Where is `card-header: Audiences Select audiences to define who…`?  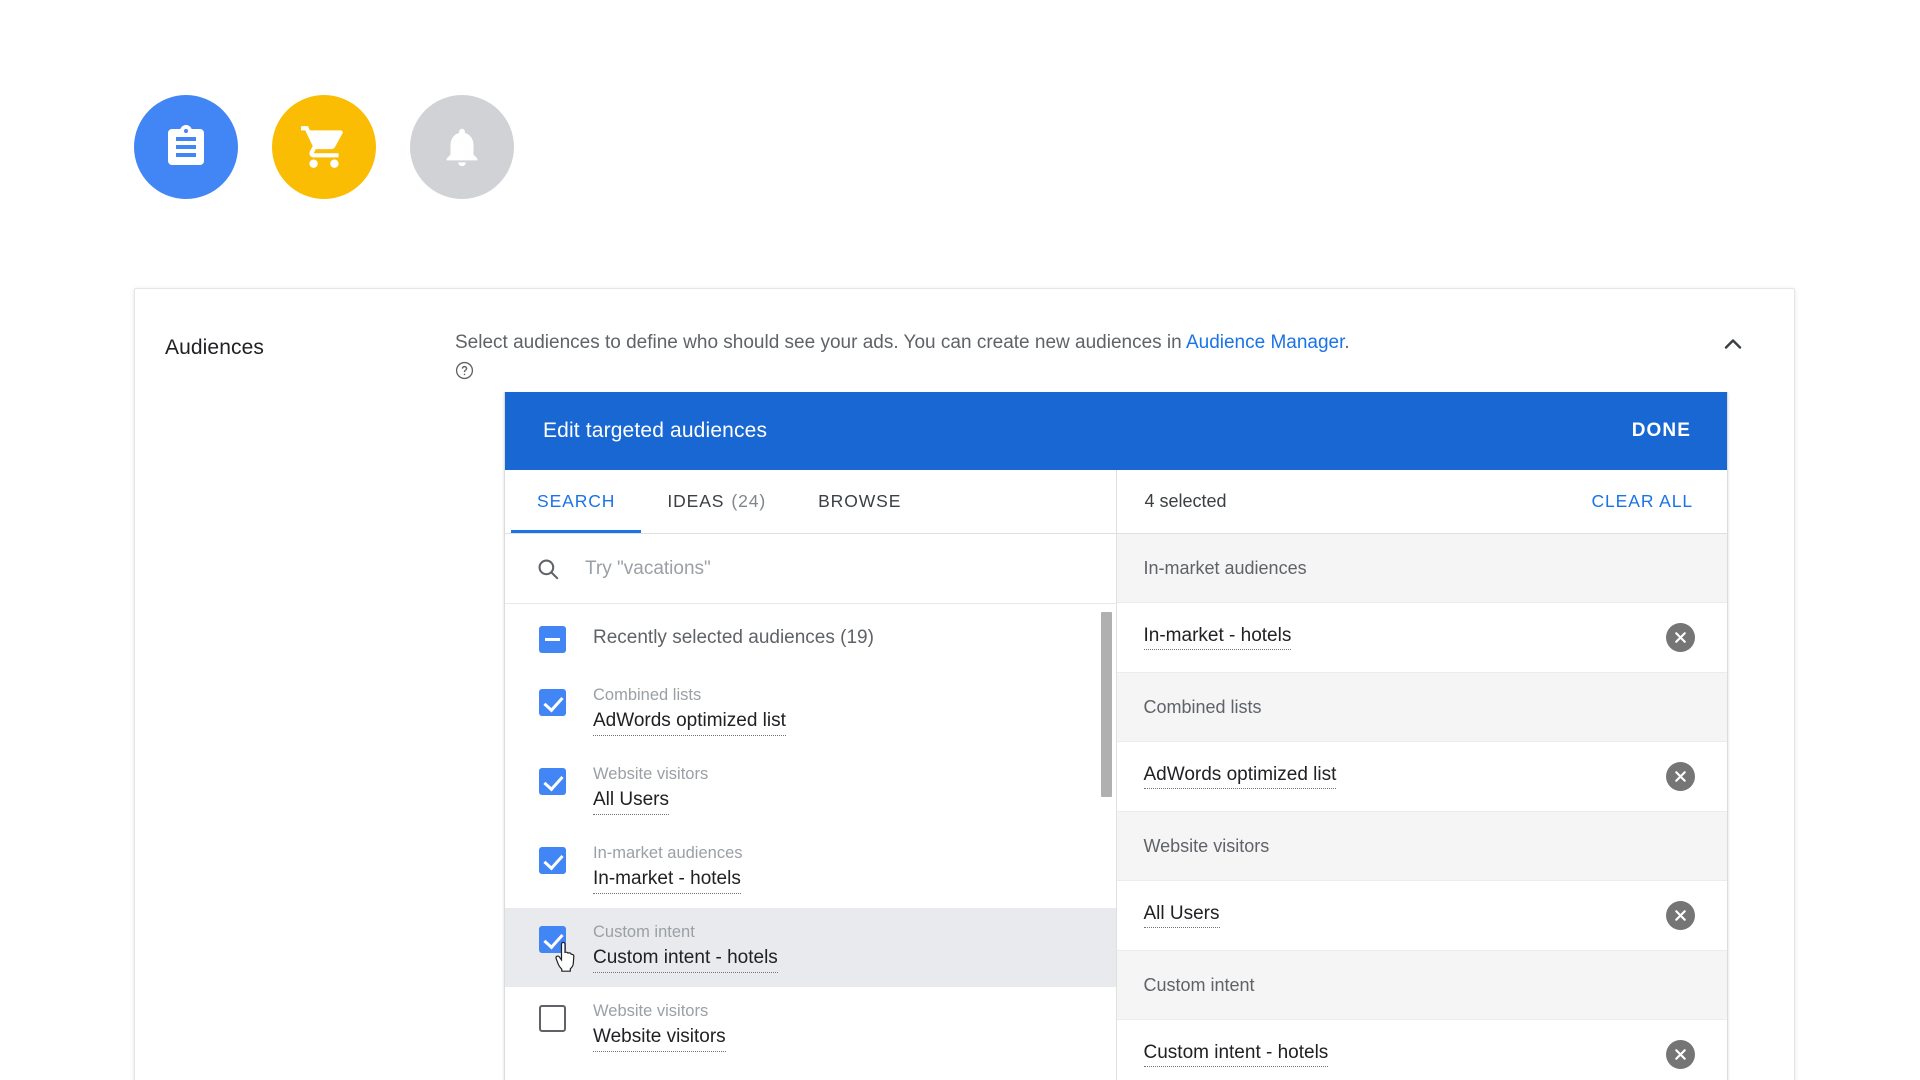 card-header: Audiences Select audiences to define who… is located at coordinates (964, 337).